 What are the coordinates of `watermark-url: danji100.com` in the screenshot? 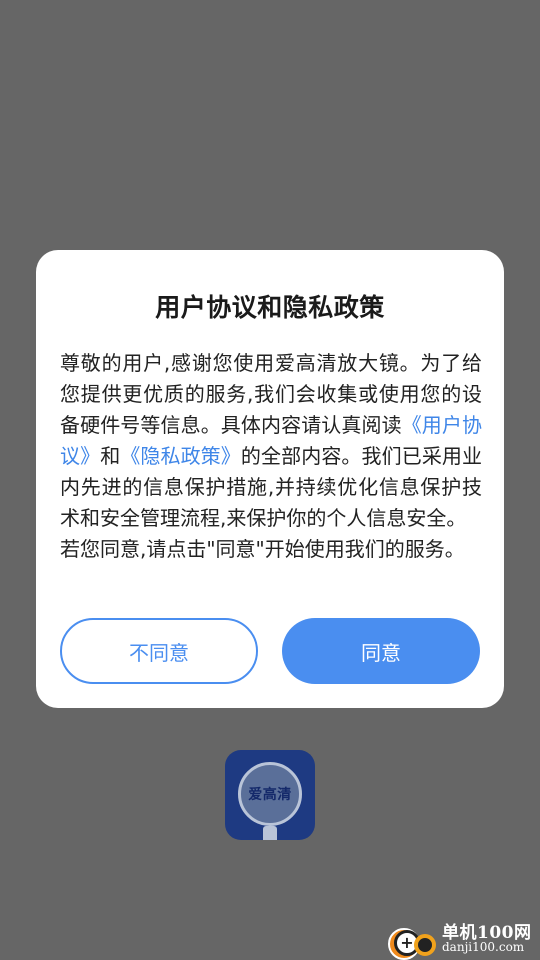 It's located at (483, 947).